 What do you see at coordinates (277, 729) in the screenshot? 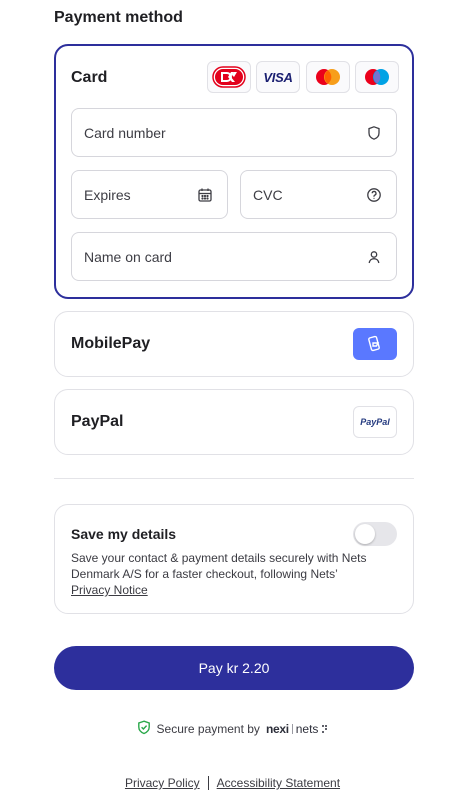
I see `nexi-logo-text: nexi` at bounding box center [277, 729].